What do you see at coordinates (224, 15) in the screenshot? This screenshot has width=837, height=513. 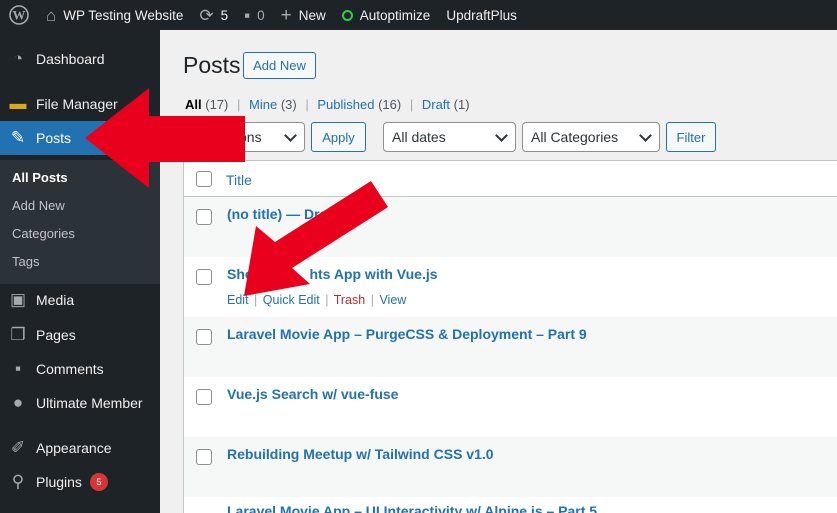 I see `updates-count: 5` at bounding box center [224, 15].